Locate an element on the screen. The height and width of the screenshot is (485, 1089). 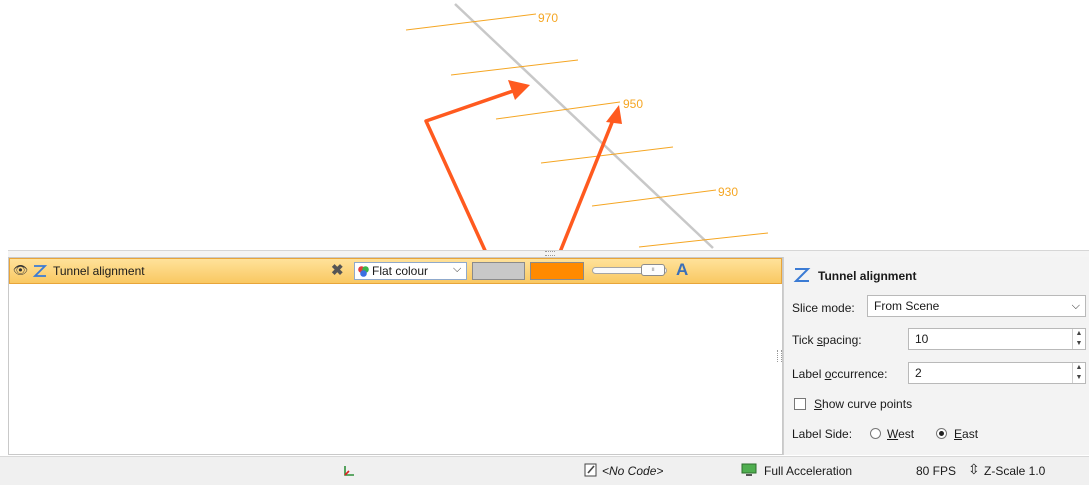
edit-code-icon is located at coordinates (591, 470).